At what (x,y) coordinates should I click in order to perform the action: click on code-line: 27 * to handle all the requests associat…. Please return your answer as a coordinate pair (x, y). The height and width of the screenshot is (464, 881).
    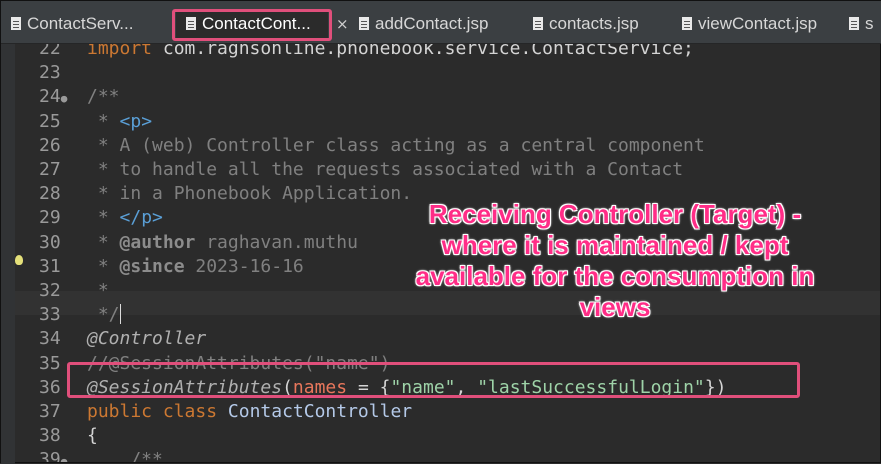
    Looking at the image, I should click on (349, 170).